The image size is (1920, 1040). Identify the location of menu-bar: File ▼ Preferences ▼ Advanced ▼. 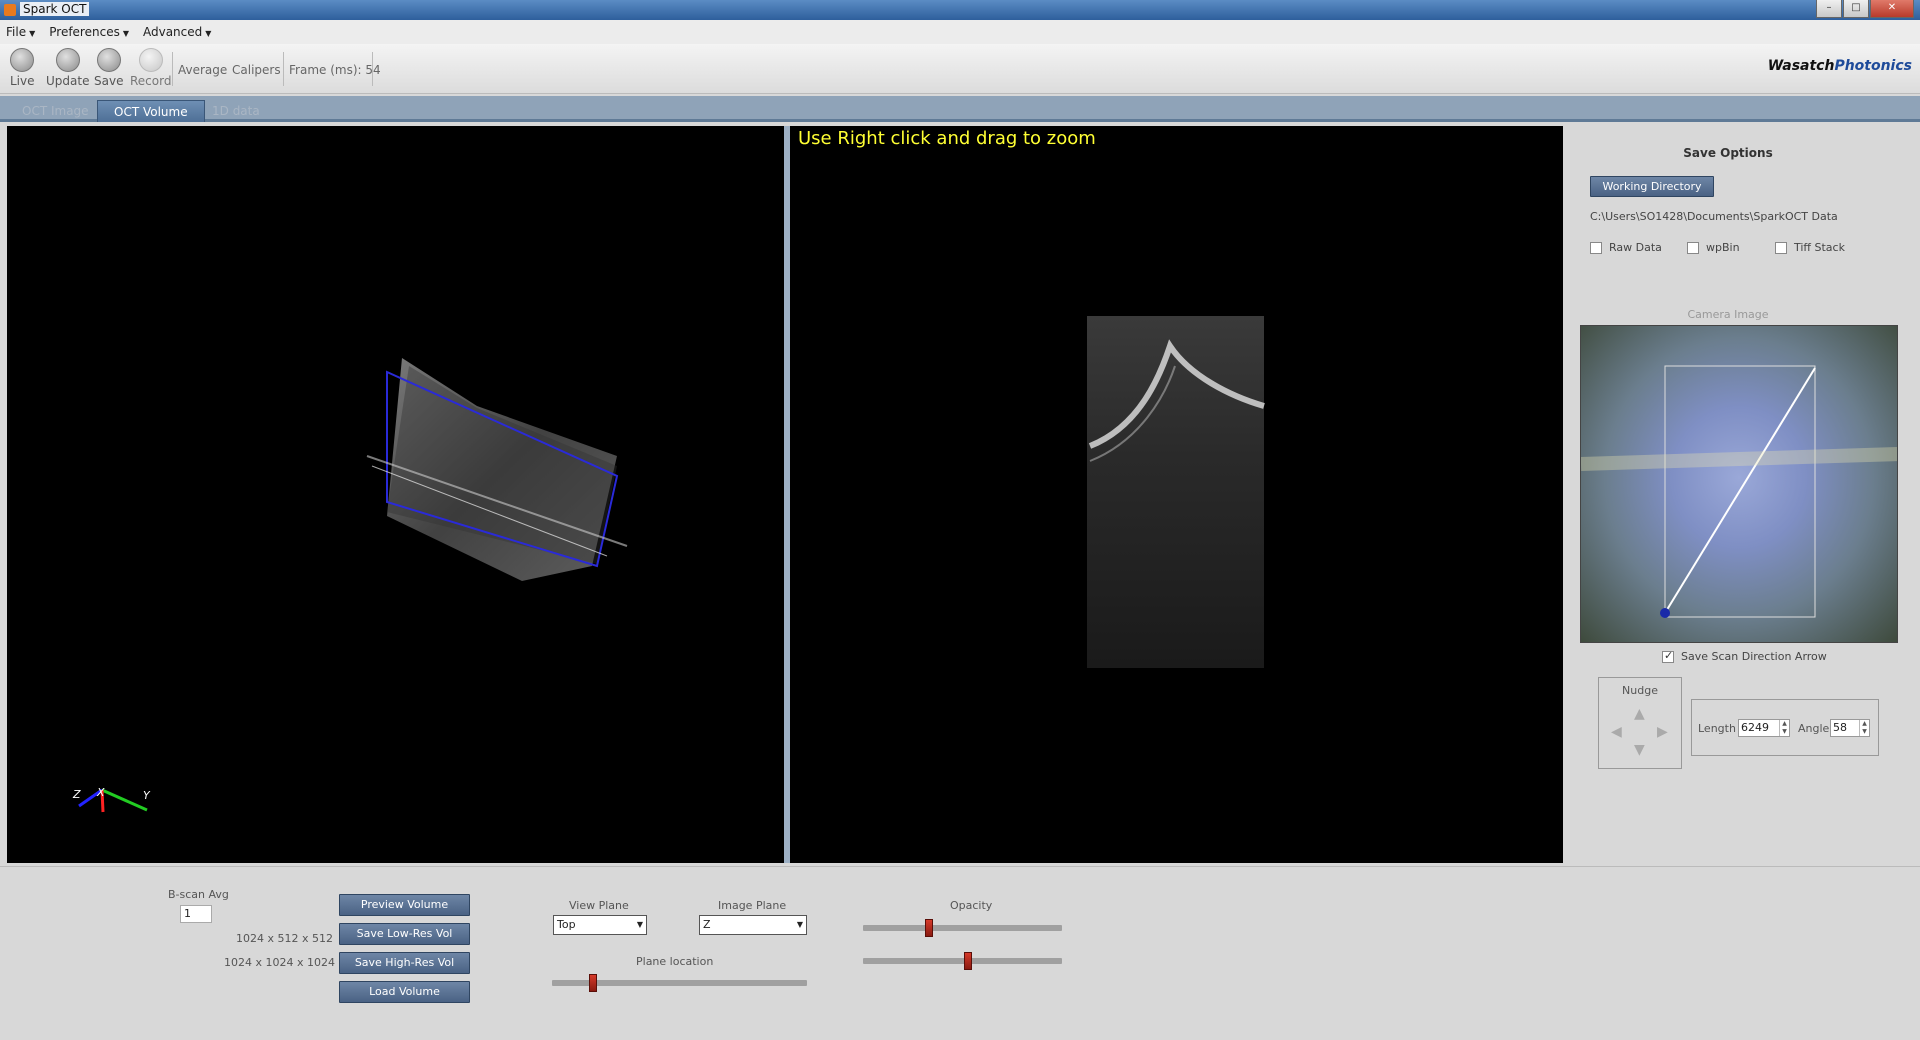
(960, 32).